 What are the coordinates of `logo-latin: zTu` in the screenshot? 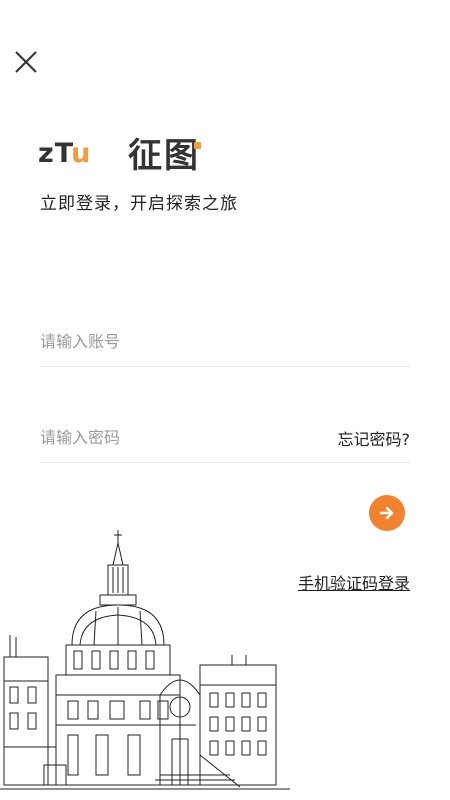 It's located at (64, 153).